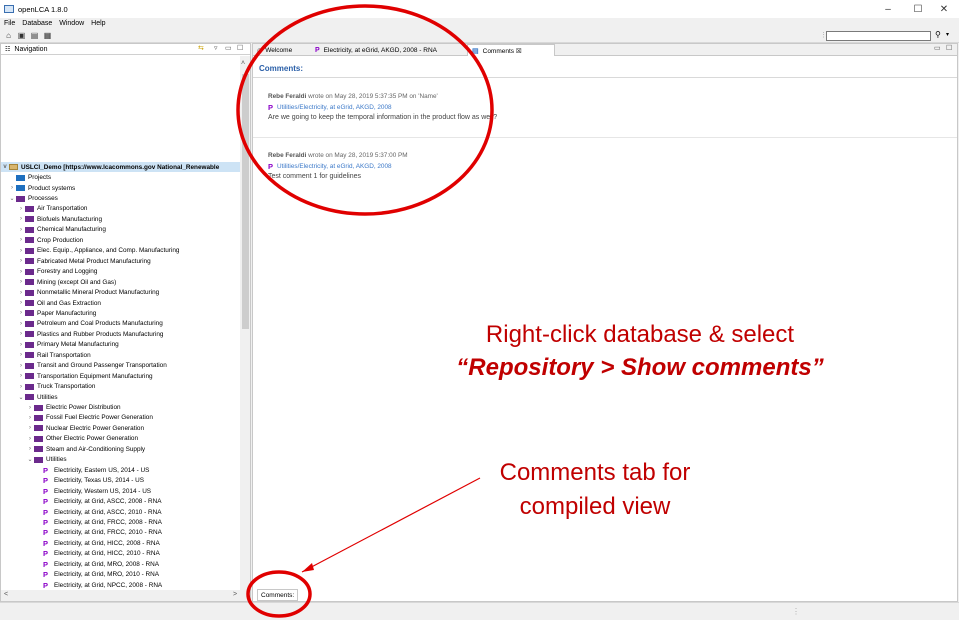  Describe the element at coordinates (89, 418) in the screenshot. I see `tree-item: › Fossil Fuel Electric Power Generation` at that location.